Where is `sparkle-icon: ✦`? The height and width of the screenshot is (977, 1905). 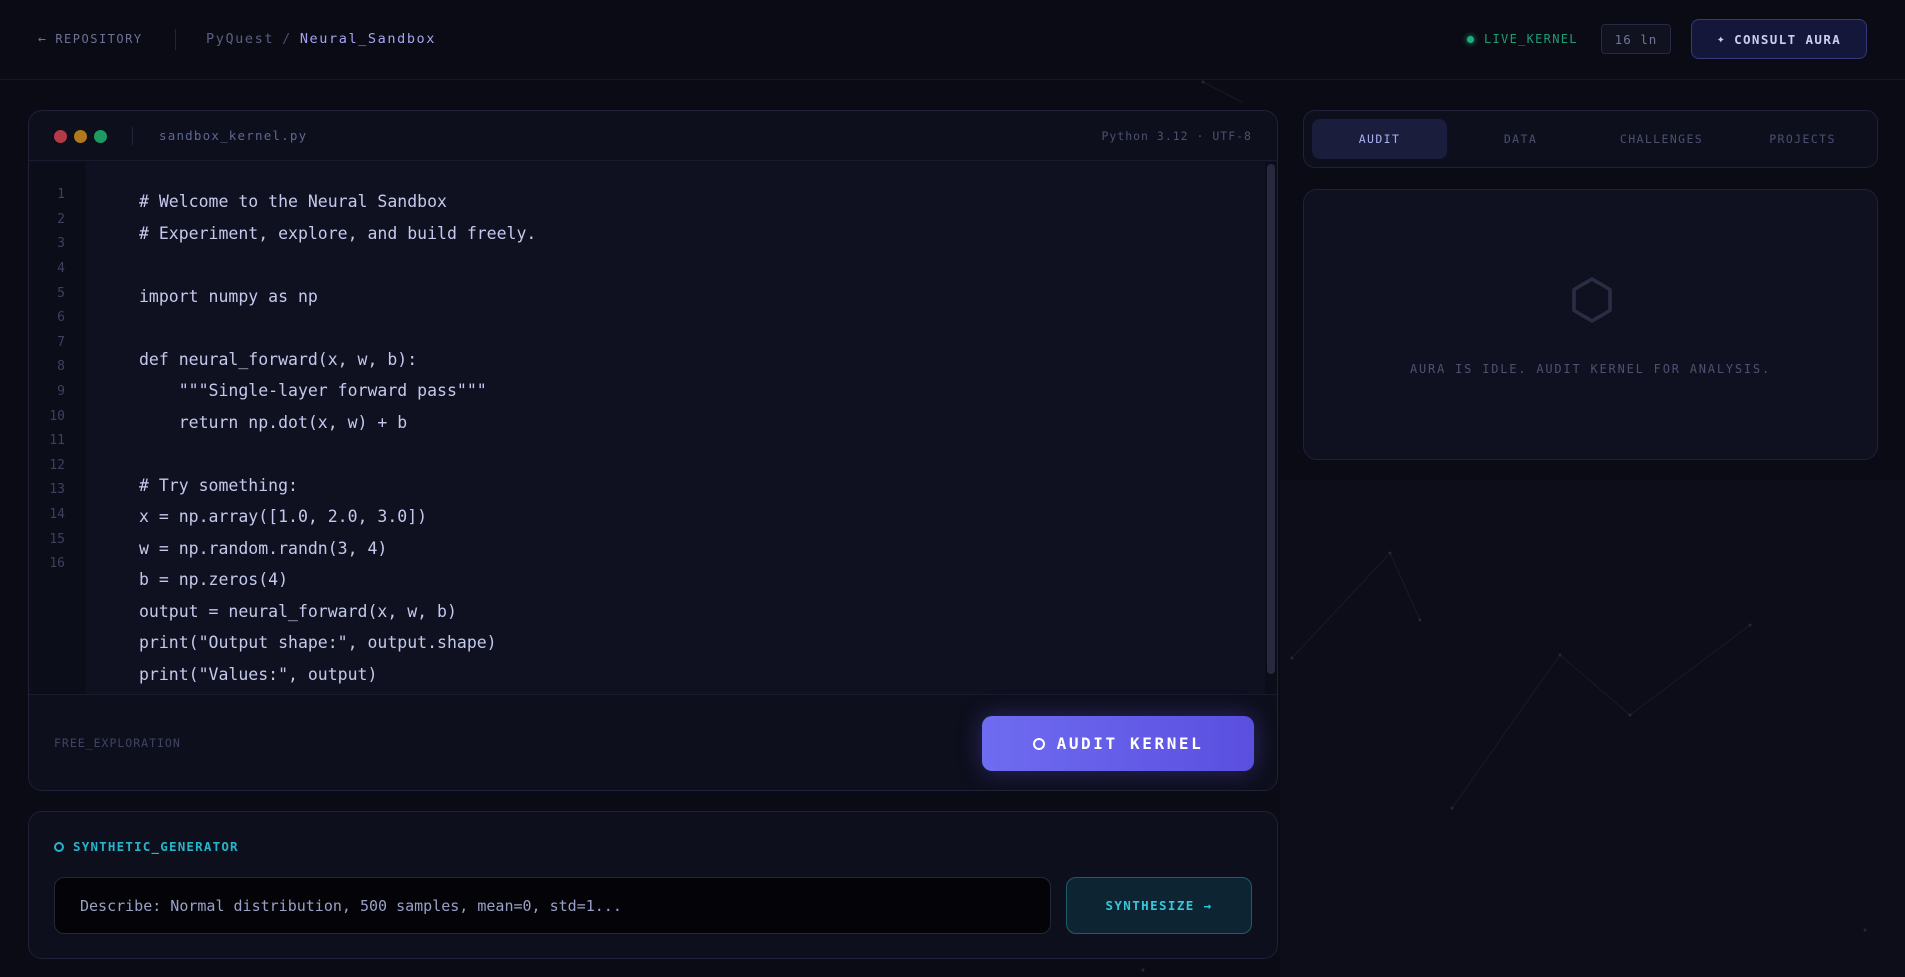
sparkle-icon: ✦ is located at coordinates (1721, 39).